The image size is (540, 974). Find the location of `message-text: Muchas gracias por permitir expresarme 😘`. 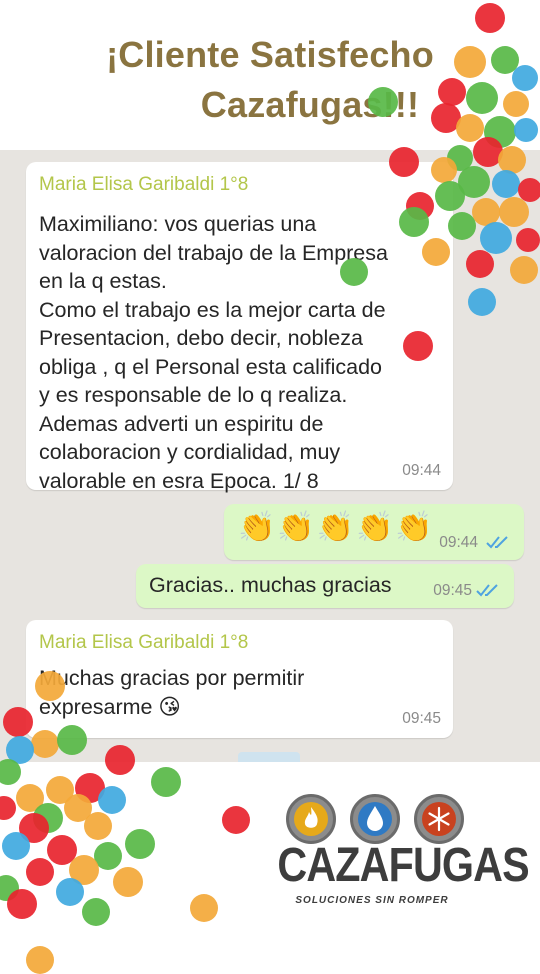

message-text: Muchas gracias por permitir expresarme 😘 is located at coordinates (172, 692).